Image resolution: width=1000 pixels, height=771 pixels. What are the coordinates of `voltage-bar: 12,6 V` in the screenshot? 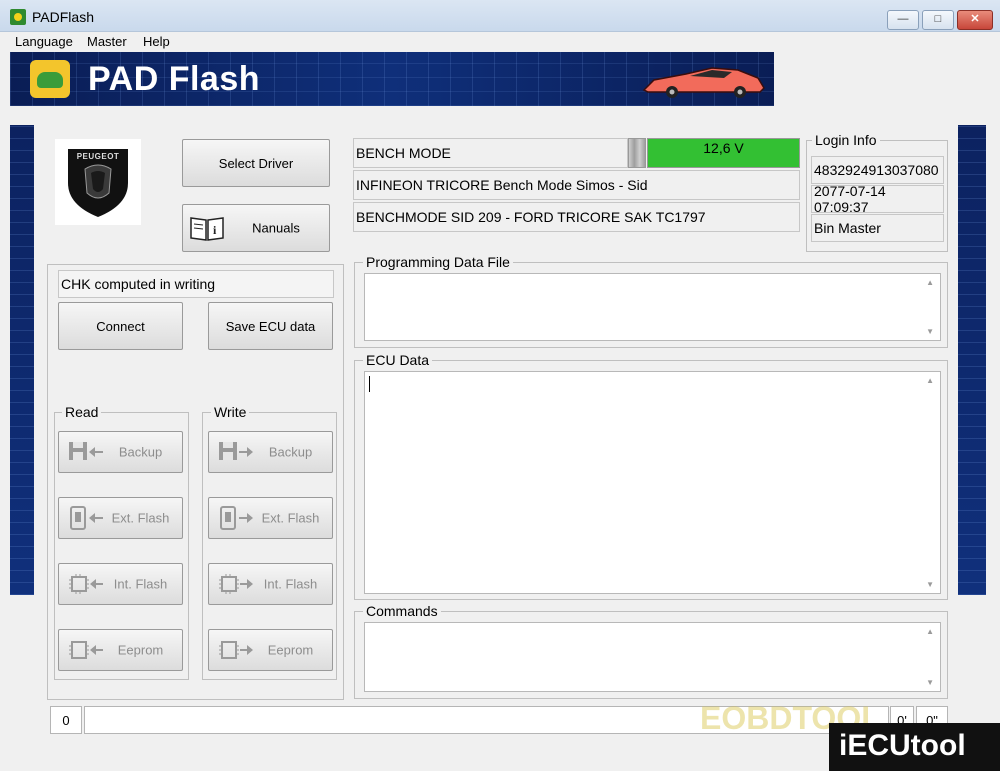 It's located at (723, 153).